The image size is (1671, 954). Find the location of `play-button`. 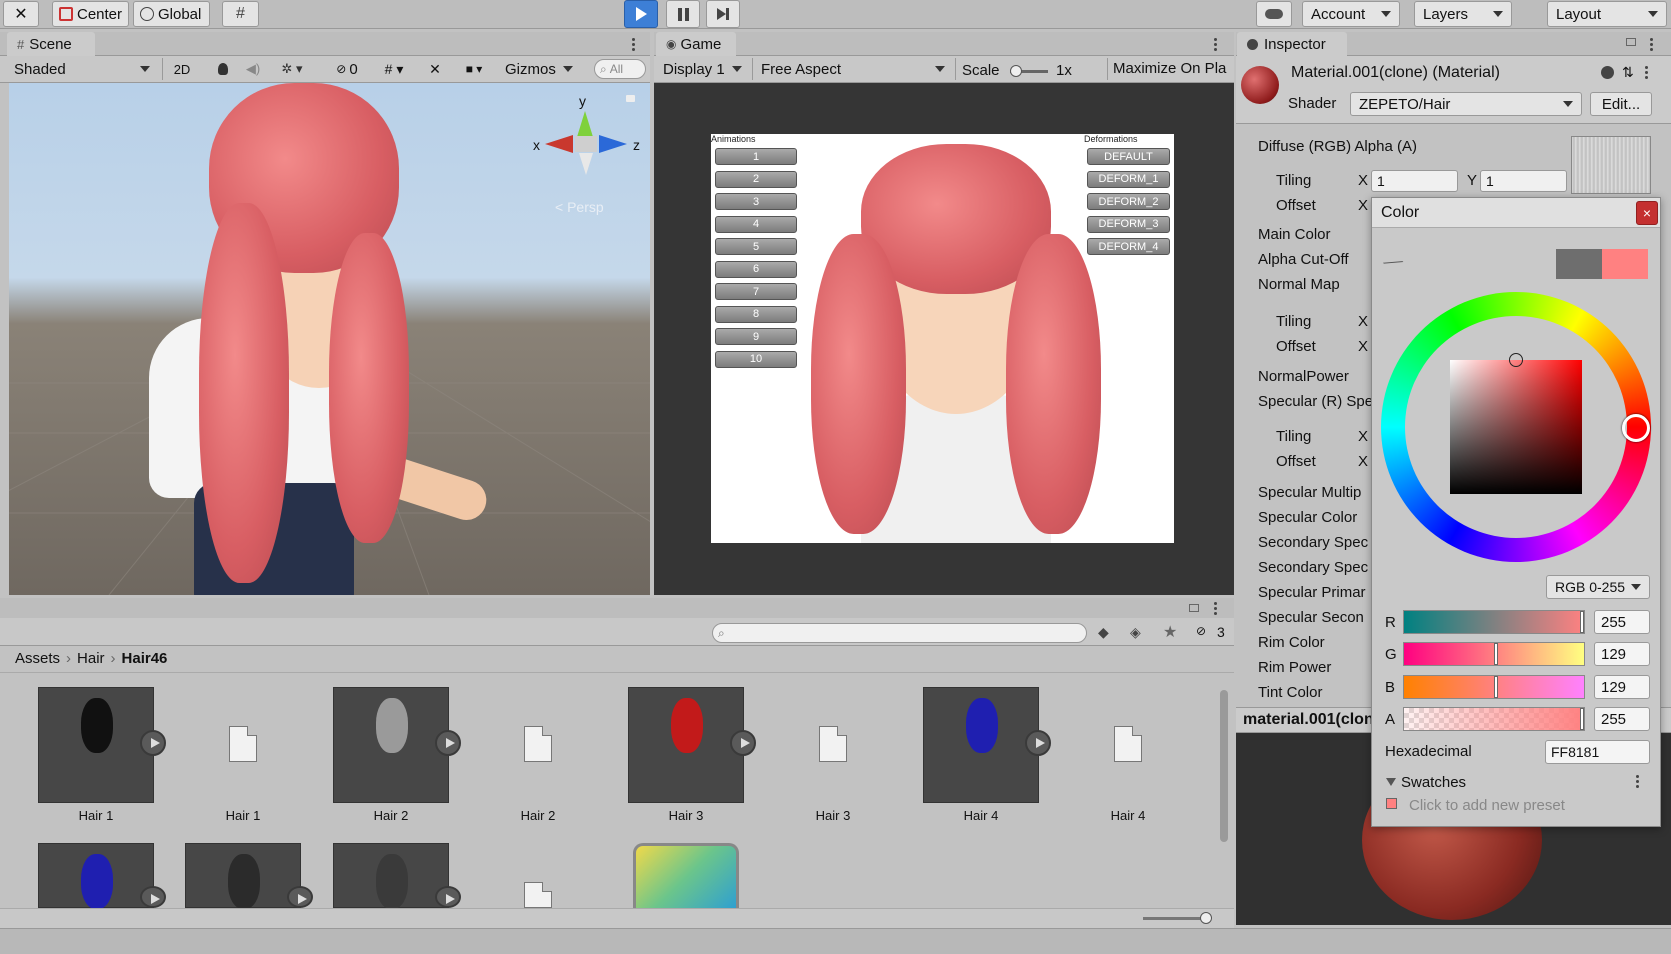

play-button is located at coordinates (641, 14).